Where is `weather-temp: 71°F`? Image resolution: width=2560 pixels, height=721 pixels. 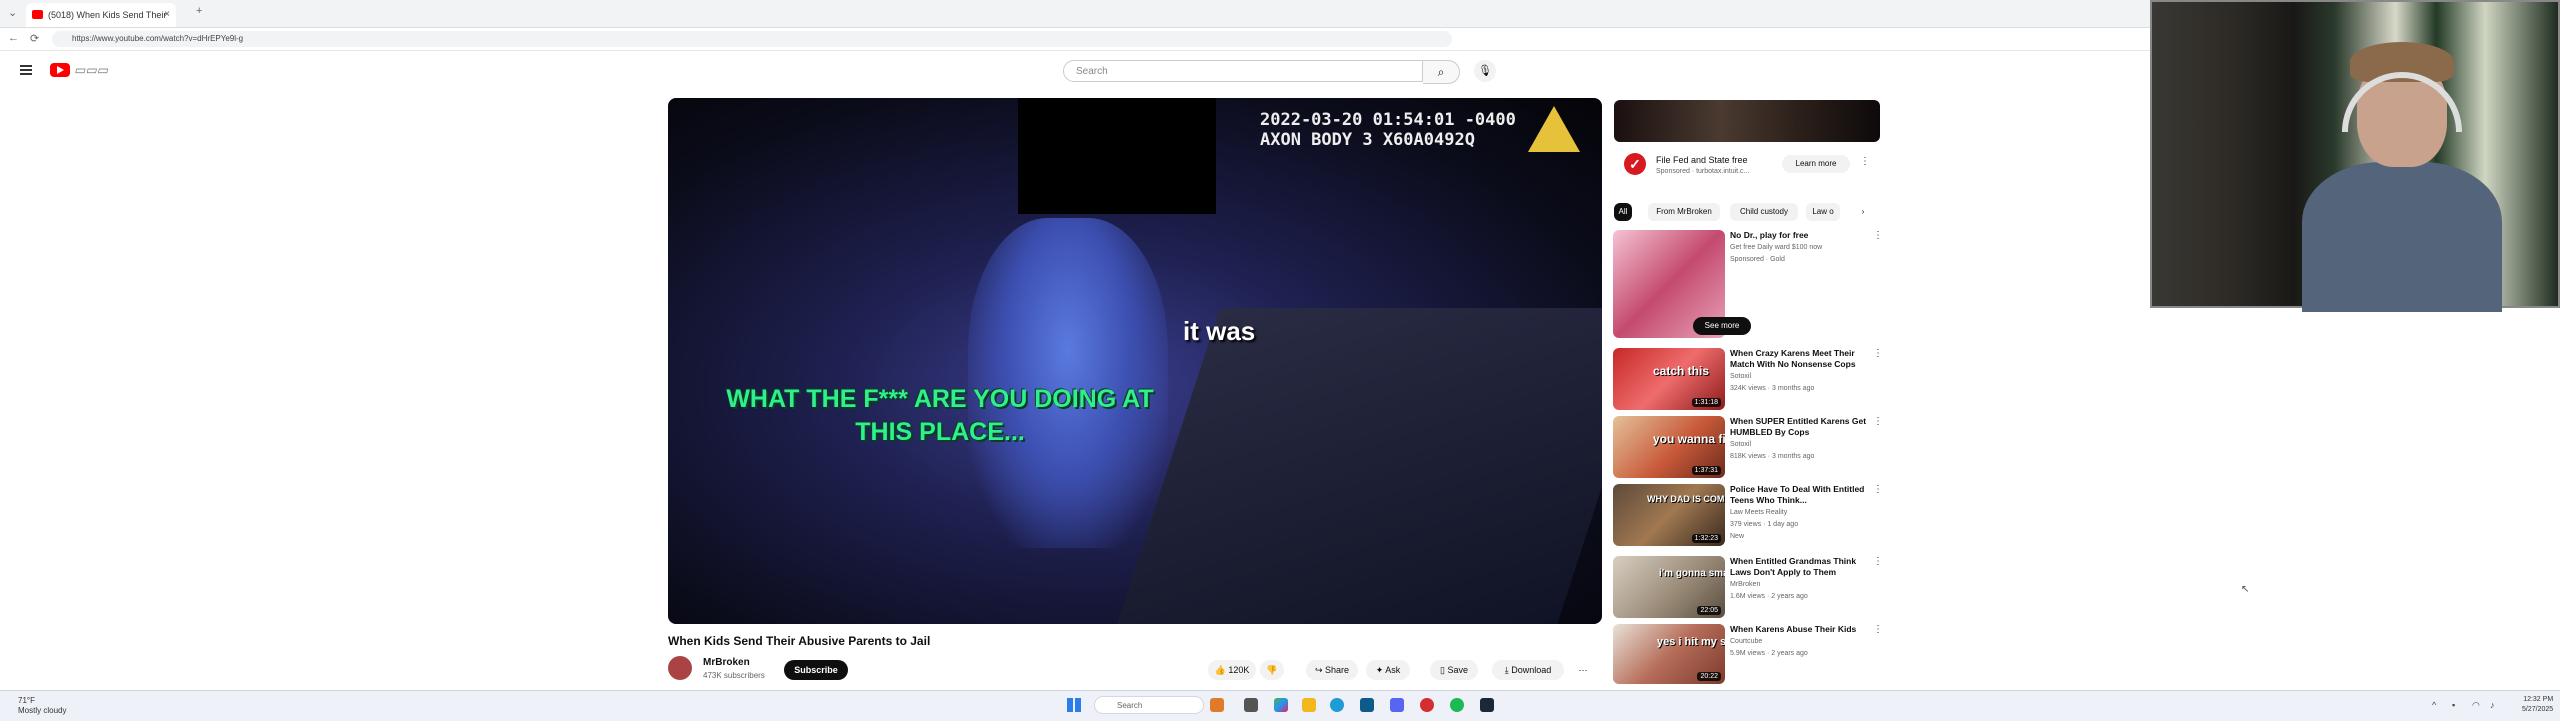 weather-temp: 71°F is located at coordinates (26, 700).